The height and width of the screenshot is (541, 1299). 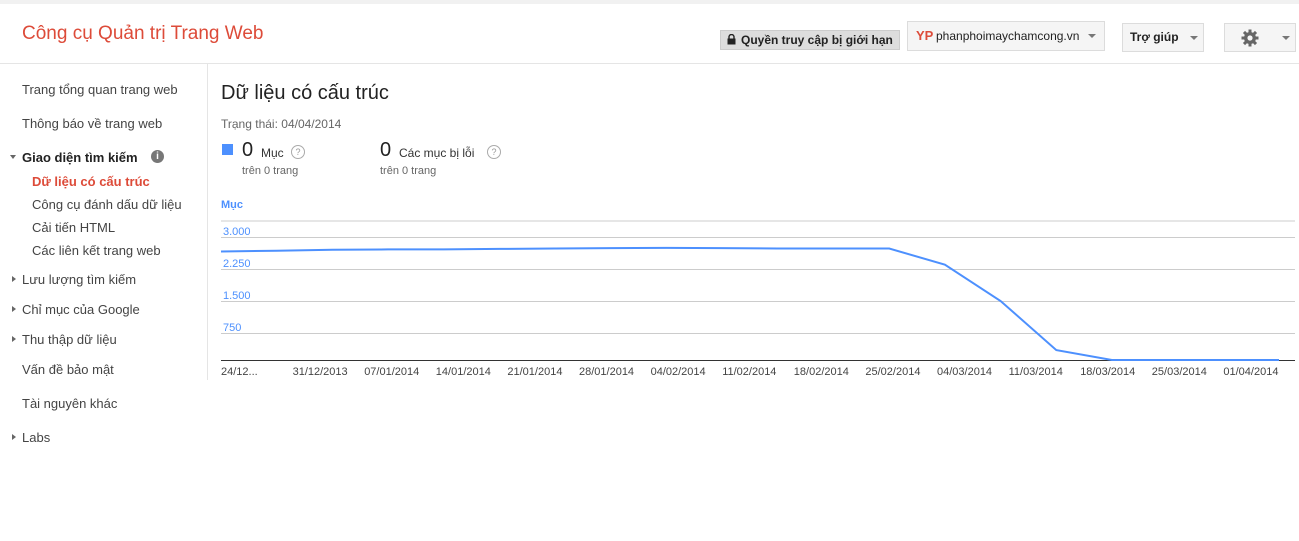 What do you see at coordinates (100, 89) in the screenshot?
I see `sidebar-item-overview: Trang tổng quan trang web` at bounding box center [100, 89].